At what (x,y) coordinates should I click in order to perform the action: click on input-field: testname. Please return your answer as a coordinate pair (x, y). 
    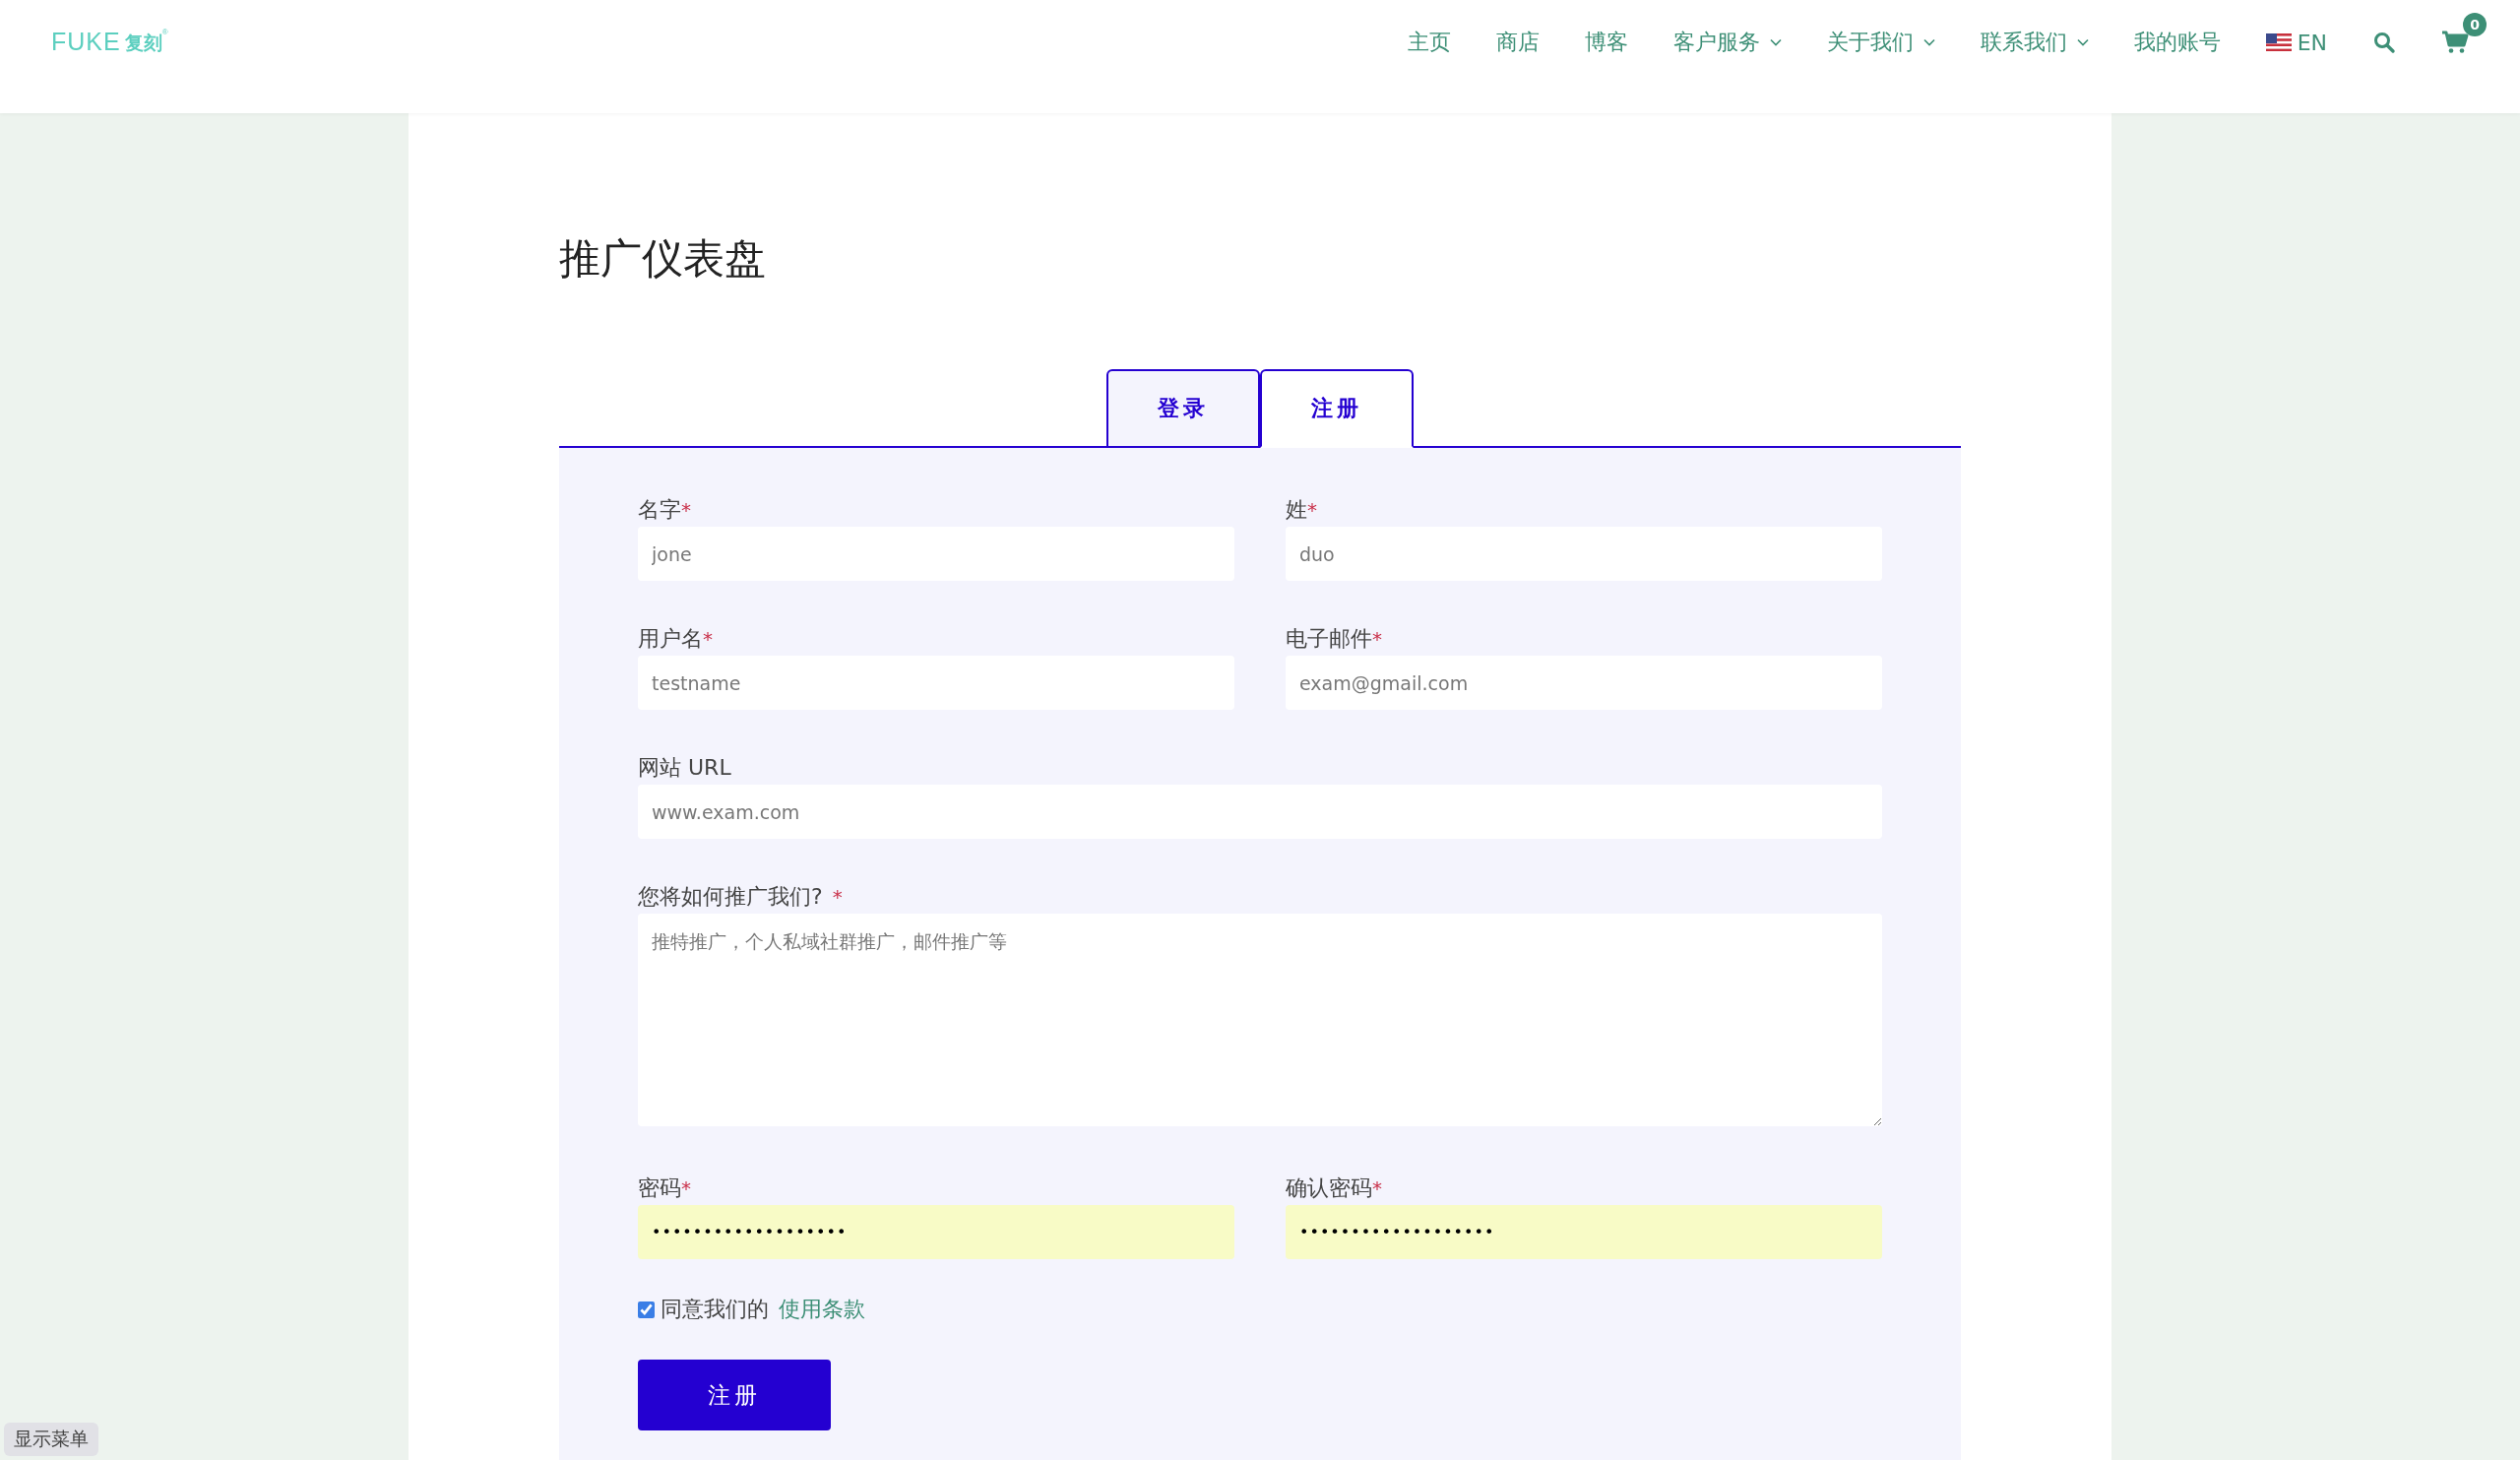
    Looking at the image, I should click on (936, 683).